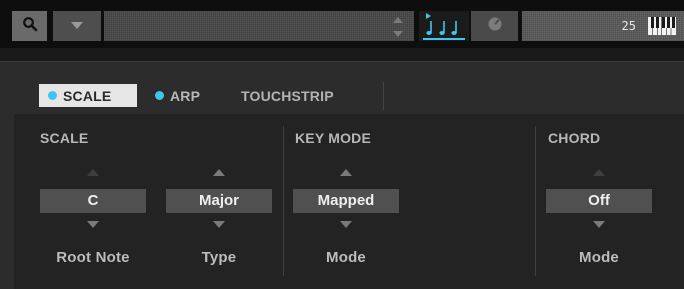 The width and height of the screenshot is (684, 289). Describe the element at coordinates (159, 95) in the screenshot. I see `arp-indicator-icon` at that location.